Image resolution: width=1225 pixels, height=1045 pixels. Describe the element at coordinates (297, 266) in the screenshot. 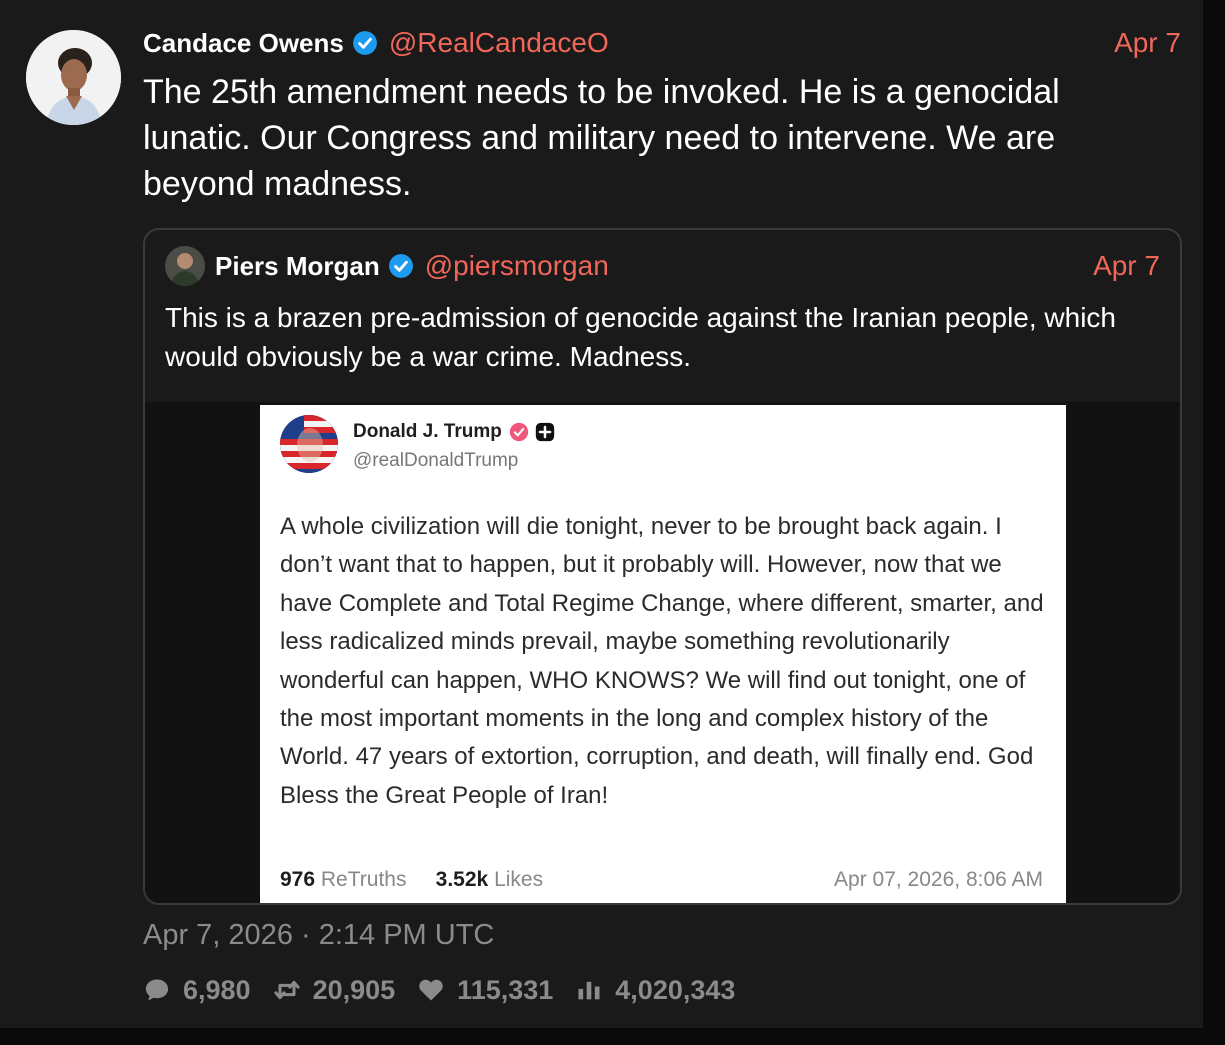

I see `quoted-author-name: Piers Morgan` at that location.